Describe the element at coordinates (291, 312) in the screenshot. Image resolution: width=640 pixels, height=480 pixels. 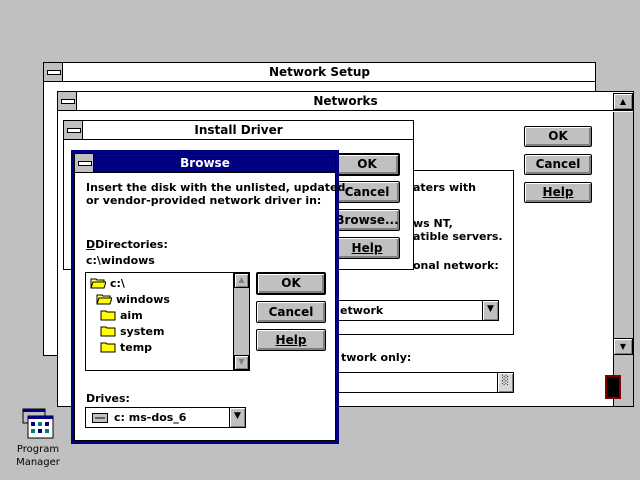
I see `browse-cancel-button: Cancel` at that location.